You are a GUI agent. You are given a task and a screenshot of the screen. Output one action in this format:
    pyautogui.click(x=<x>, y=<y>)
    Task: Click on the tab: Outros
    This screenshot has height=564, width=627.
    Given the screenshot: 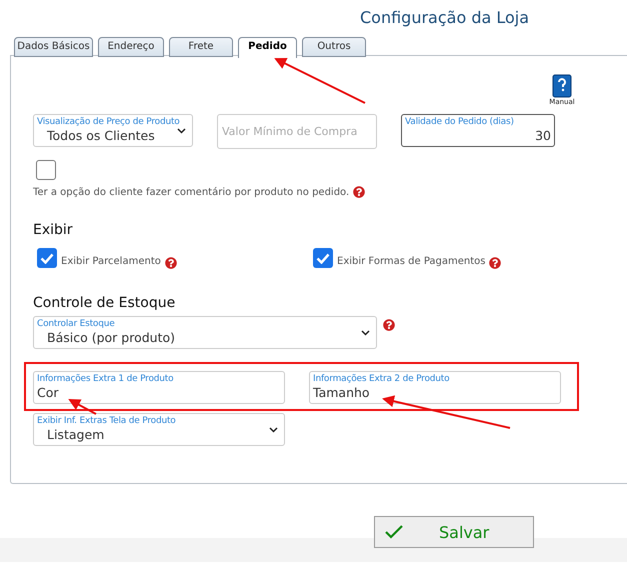 What is the action you would take?
    pyautogui.click(x=334, y=47)
    